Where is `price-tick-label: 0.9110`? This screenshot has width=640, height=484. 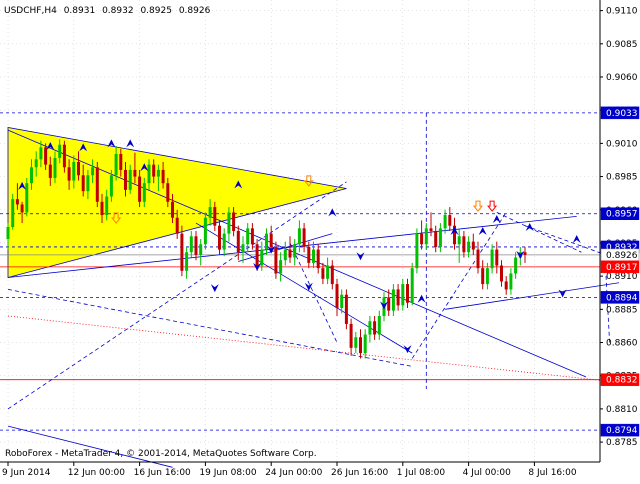 price-tick-label: 0.9110 is located at coordinates (622, 12).